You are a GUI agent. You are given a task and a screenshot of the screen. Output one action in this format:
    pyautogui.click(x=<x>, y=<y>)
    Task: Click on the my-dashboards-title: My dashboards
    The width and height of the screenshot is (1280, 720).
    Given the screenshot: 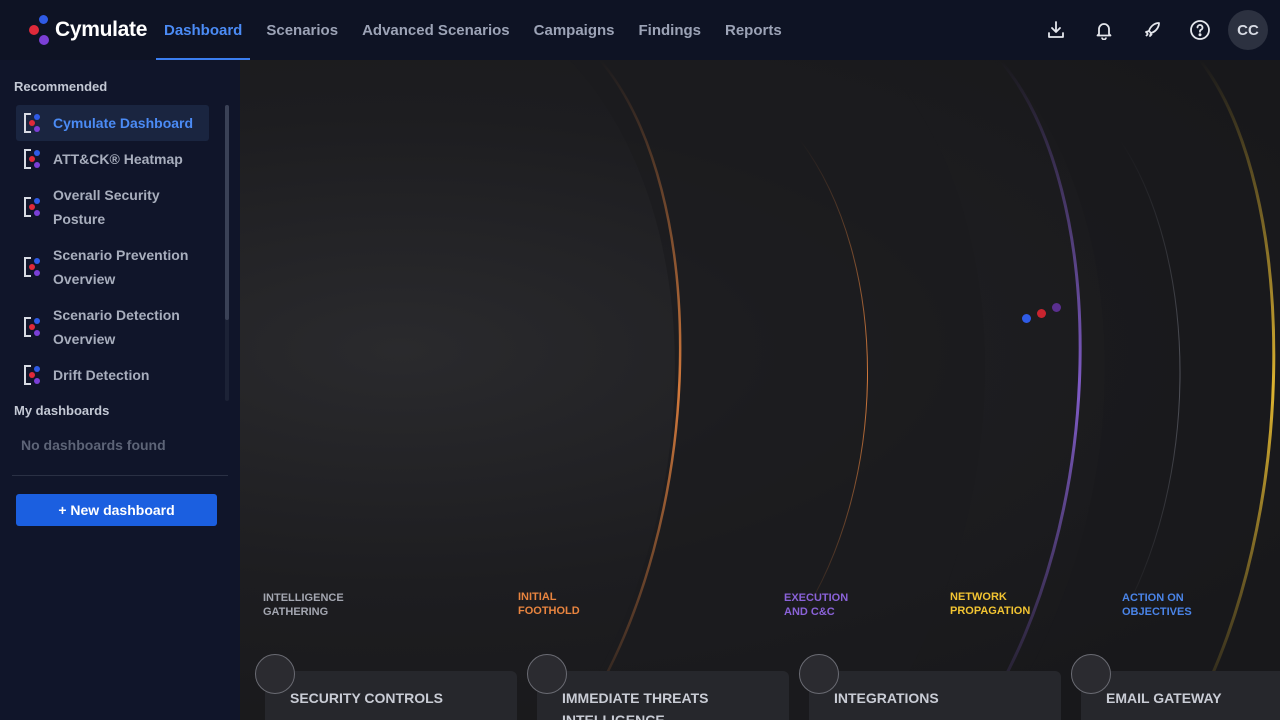 What is the action you would take?
    pyautogui.click(x=62, y=410)
    